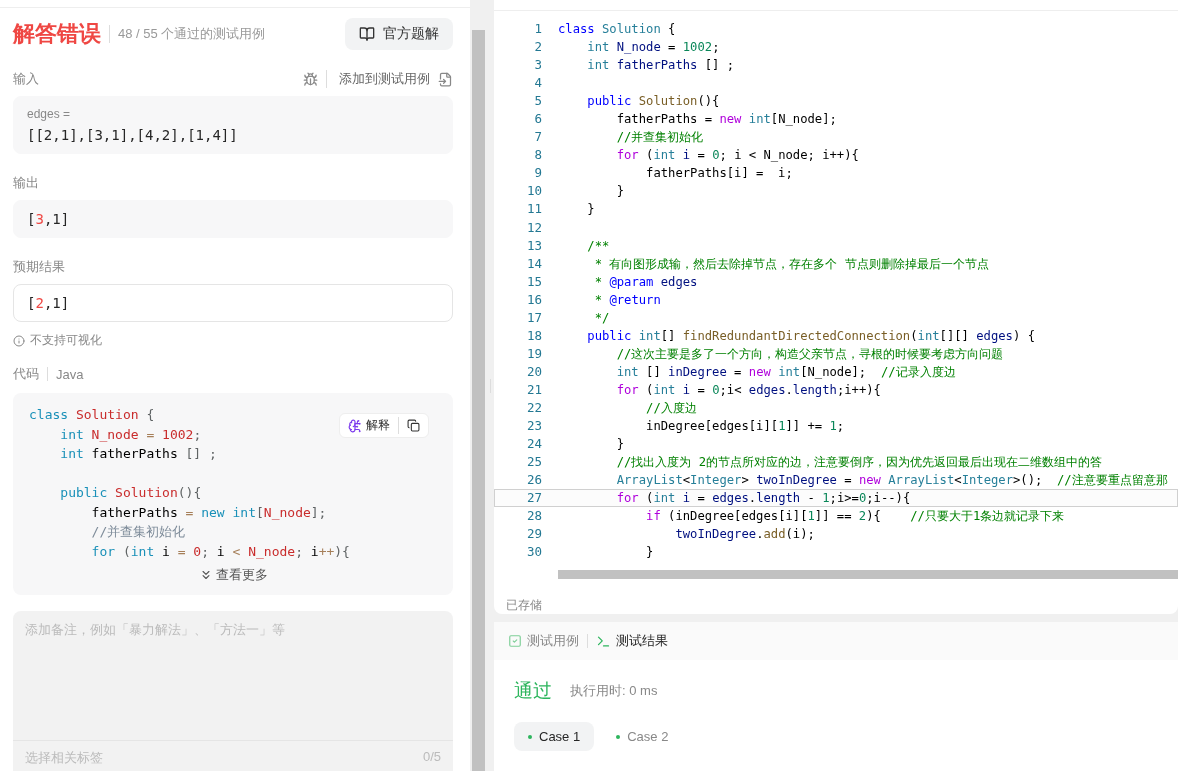  I want to click on verdict-title: 解答错误, so click(57, 34).